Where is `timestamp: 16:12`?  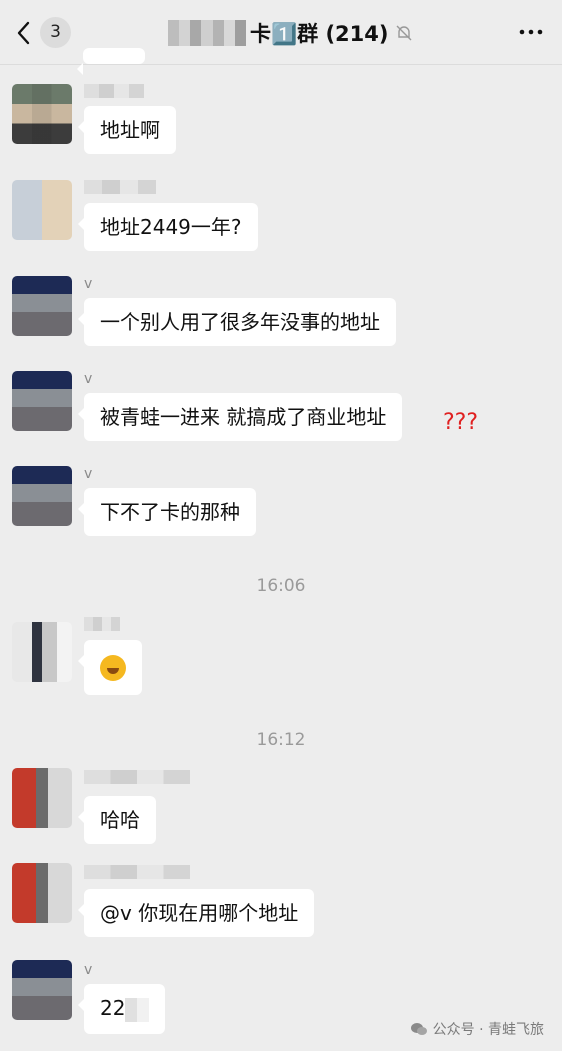 timestamp: 16:12 is located at coordinates (281, 740).